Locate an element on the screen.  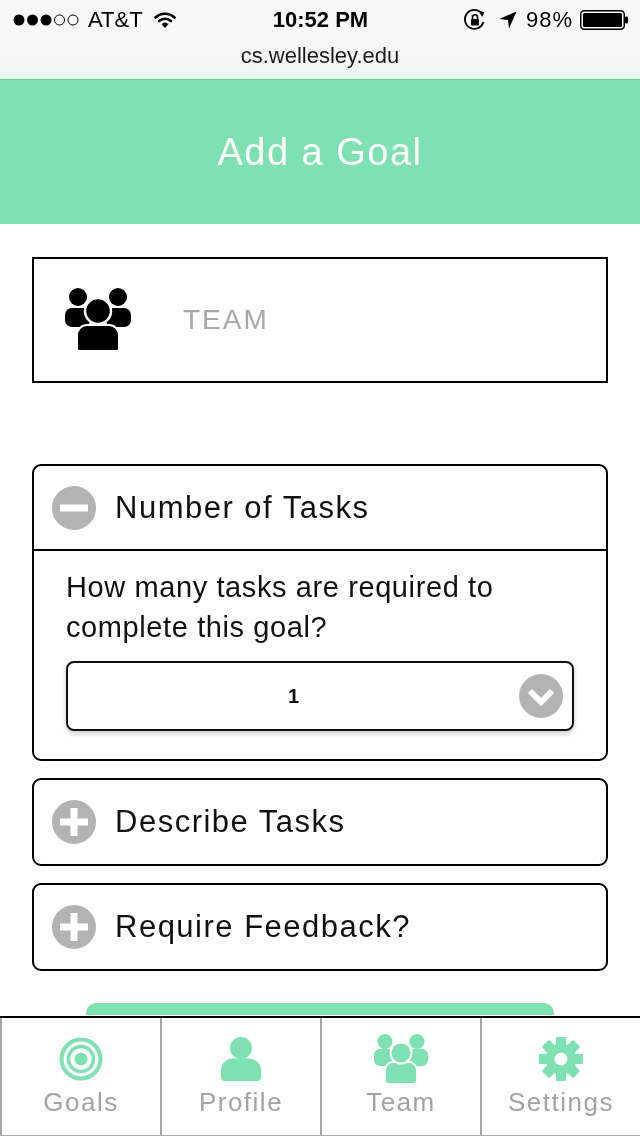
target-icon is located at coordinates (81, 1059).